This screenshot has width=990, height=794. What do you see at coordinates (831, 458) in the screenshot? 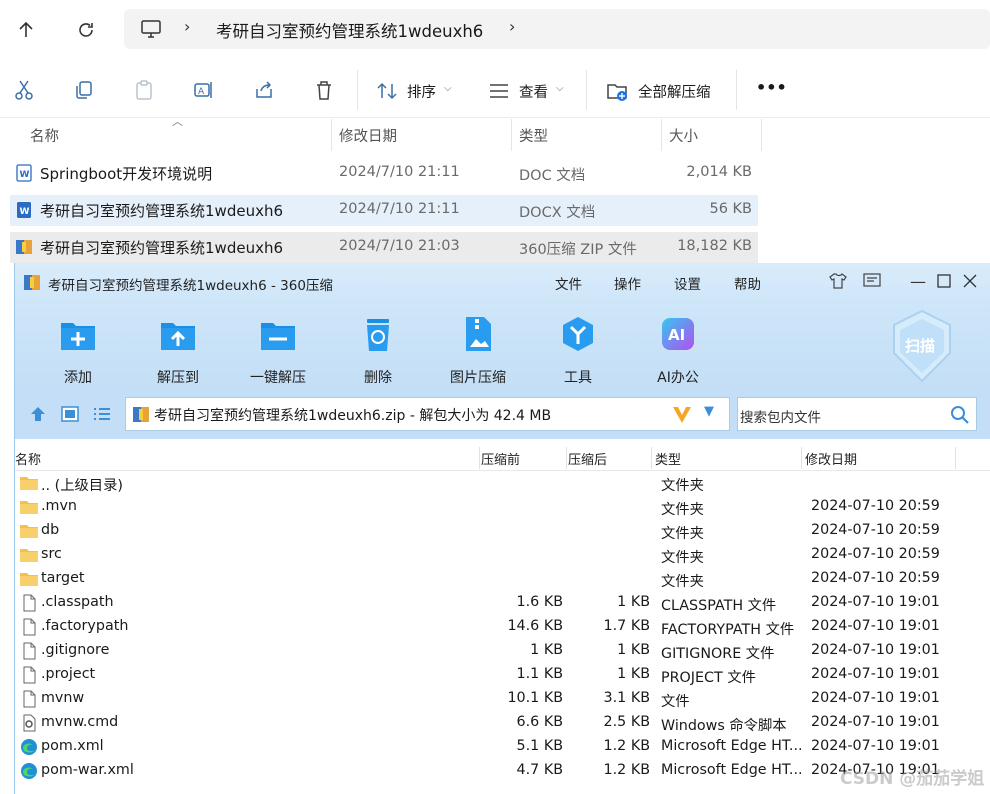
I see `zip-column-date: 修改日期` at bounding box center [831, 458].